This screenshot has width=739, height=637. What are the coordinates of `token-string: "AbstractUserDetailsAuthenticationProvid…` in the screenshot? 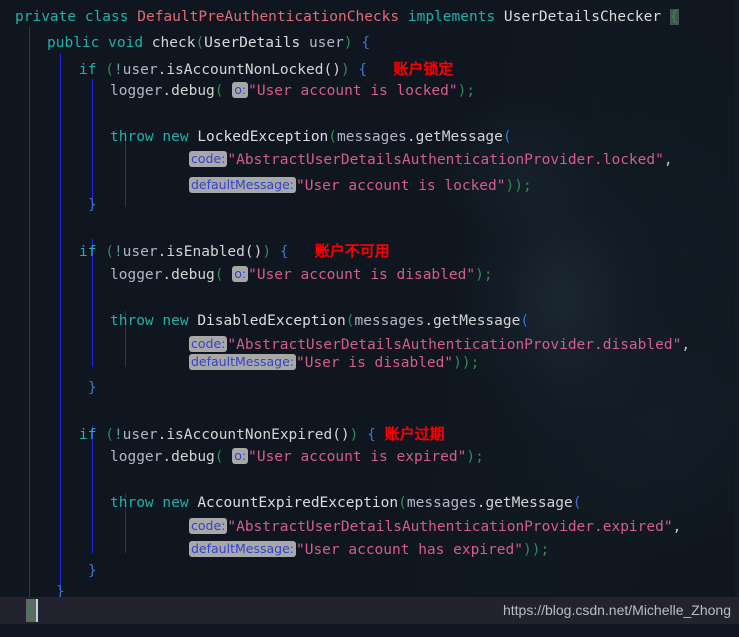 It's located at (445, 160).